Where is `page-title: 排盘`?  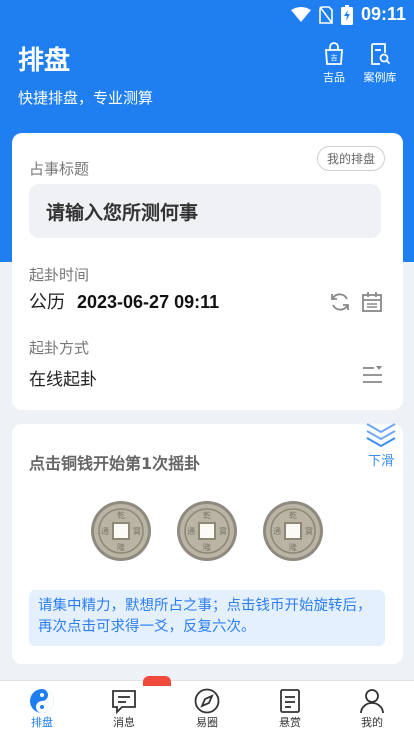 page-title: 排盘 is located at coordinates (44, 61).